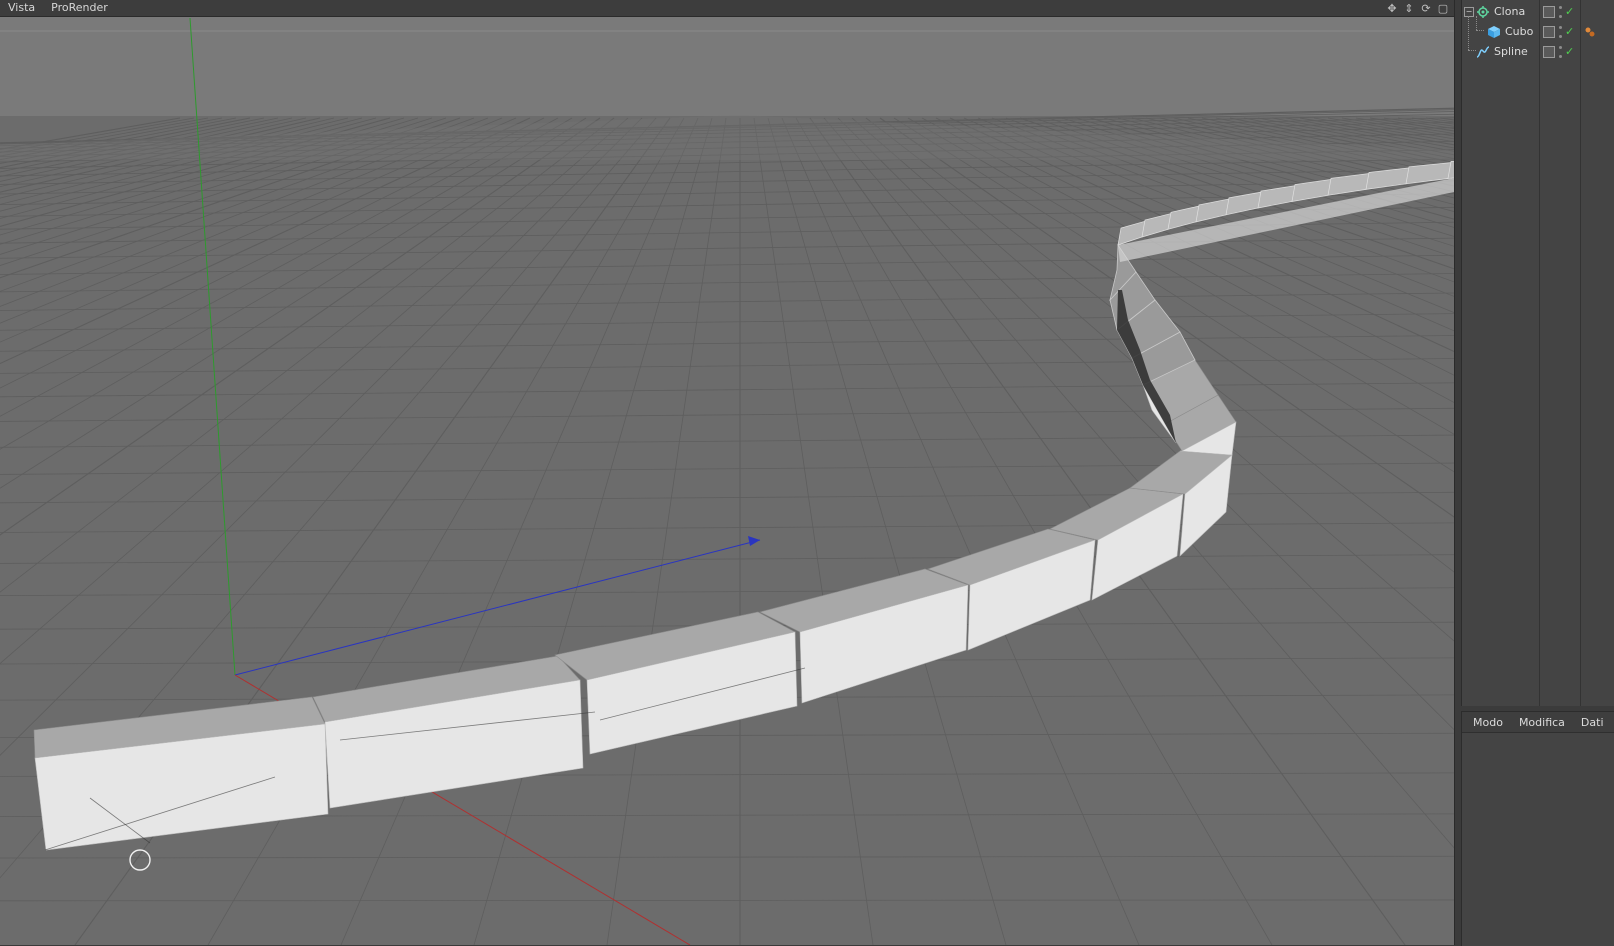 The height and width of the screenshot is (946, 1614). What do you see at coordinates (1483, 52) in the screenshot?
I see `spline-icon` at bounding box center [1483, 52].